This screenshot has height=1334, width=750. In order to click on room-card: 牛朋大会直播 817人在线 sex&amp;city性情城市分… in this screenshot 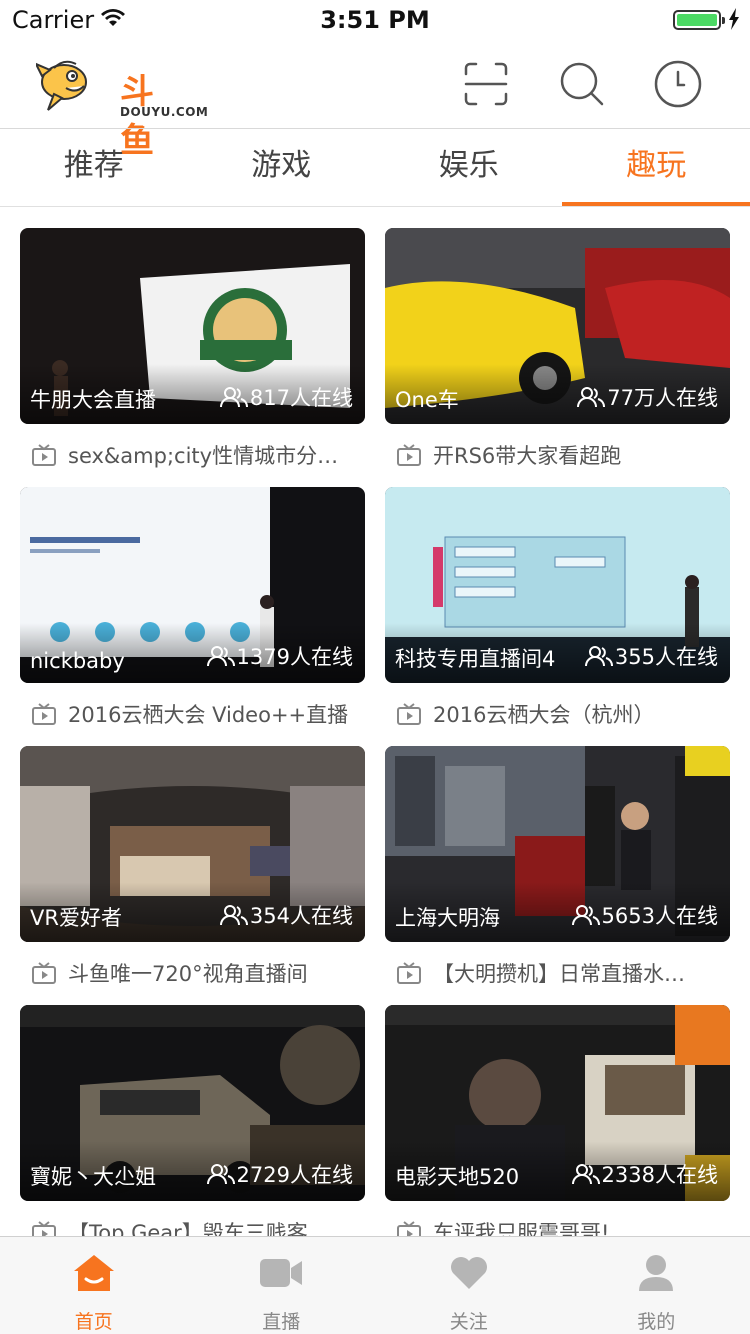, I will do `click(192, 353)`.